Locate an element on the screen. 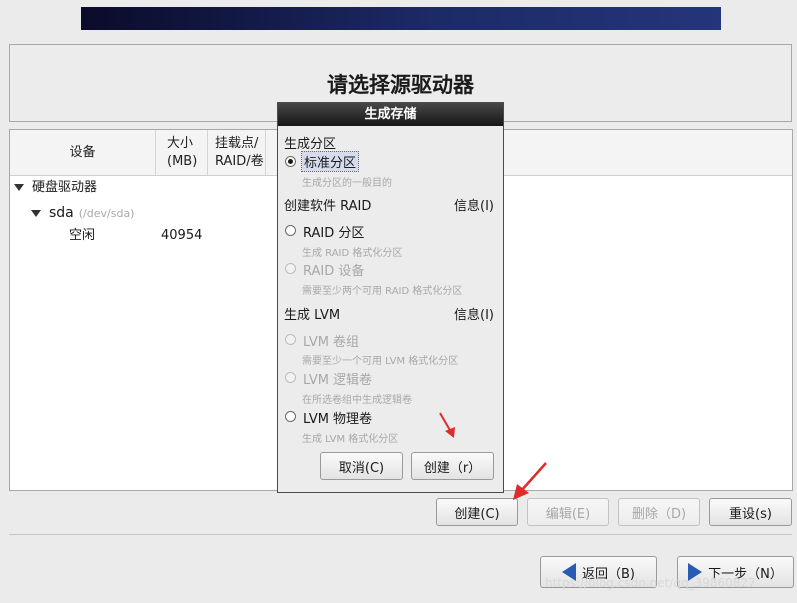 The image size is (797, 603). raid-partition-hint: 生成 RAID 格式化分区 is located at coordinates (352, 253).